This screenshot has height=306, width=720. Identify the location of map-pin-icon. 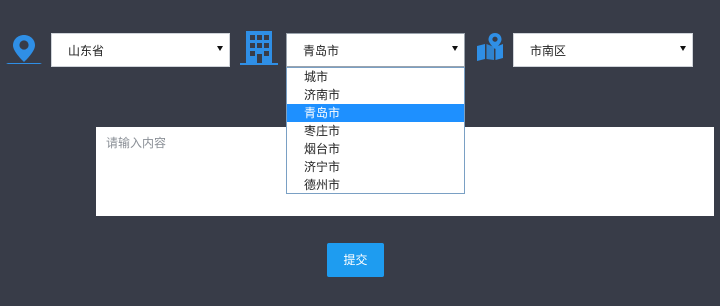
(24, 49).